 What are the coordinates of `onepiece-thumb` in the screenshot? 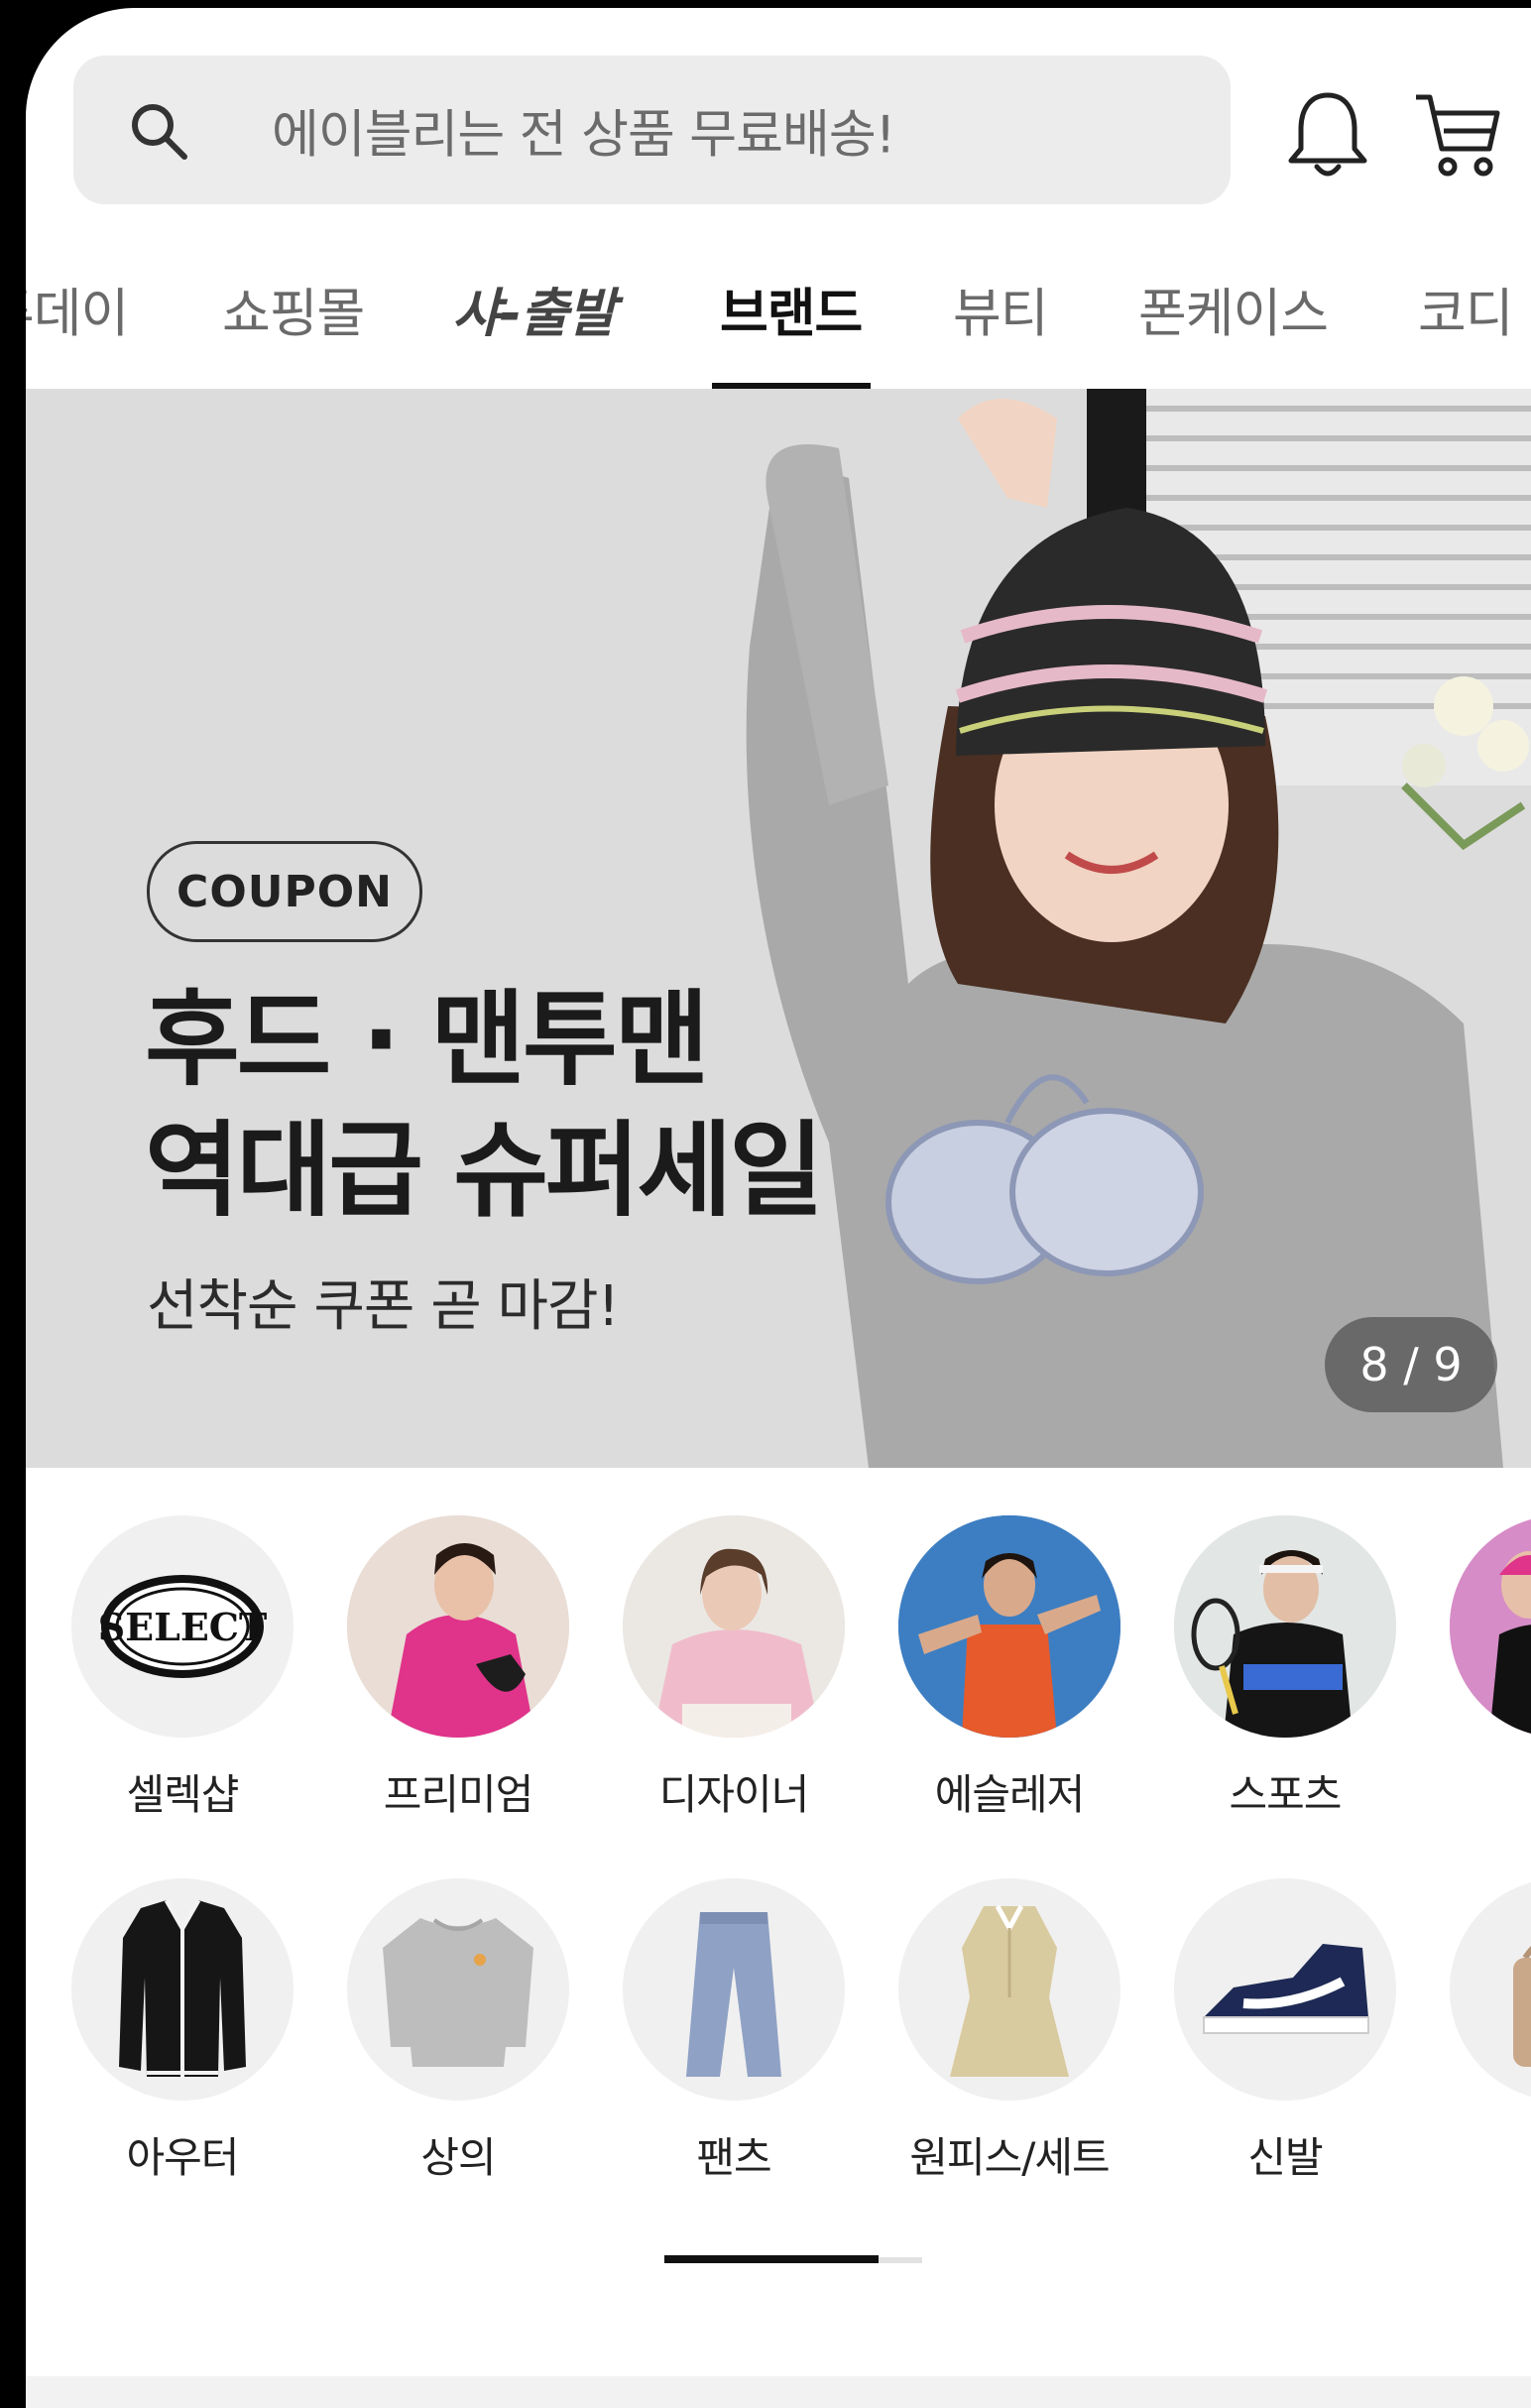 It's located at (1009, 1990).